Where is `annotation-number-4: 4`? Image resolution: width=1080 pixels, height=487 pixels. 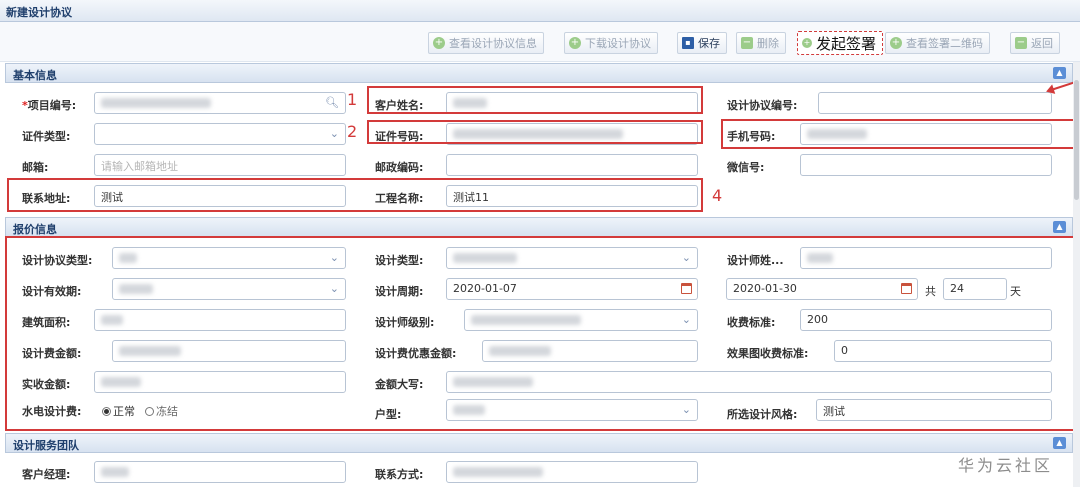 annotation-number-4: 4 is located at coordinates (717, 195).